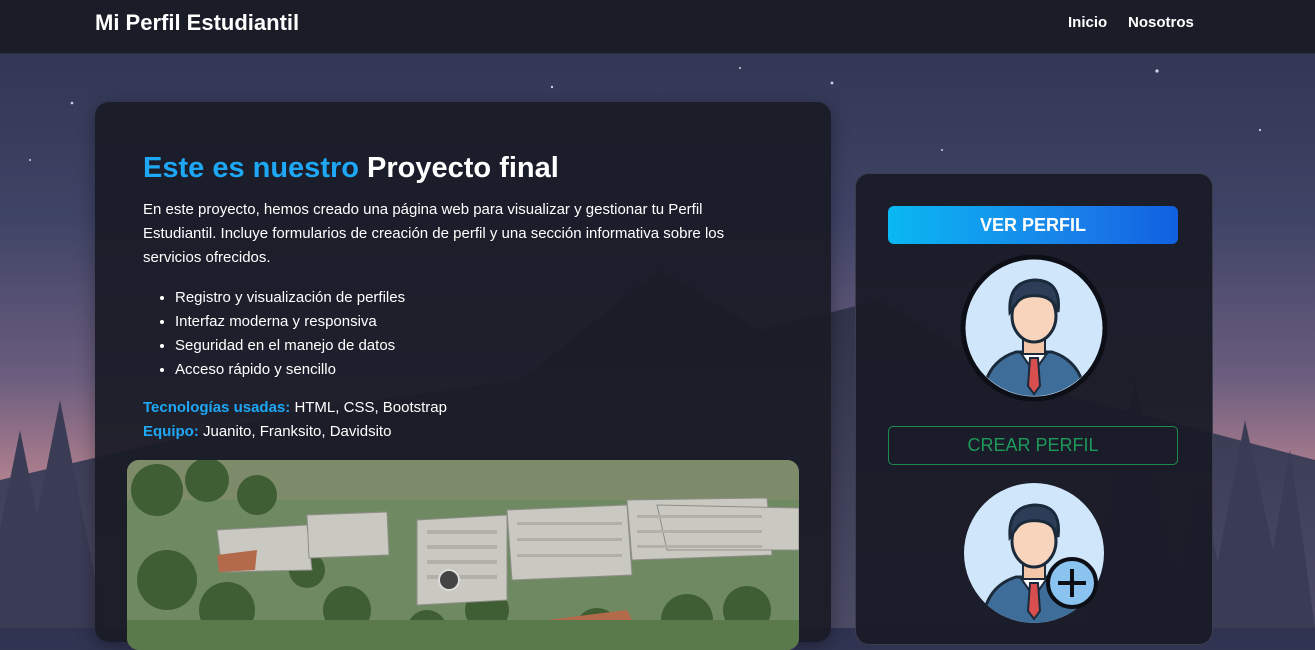 The image size is (1315, 650). Describe the element at coordinates (217, 407) in the screenshot. I see `technologies-label: Tecnologías usadas:` at that location.